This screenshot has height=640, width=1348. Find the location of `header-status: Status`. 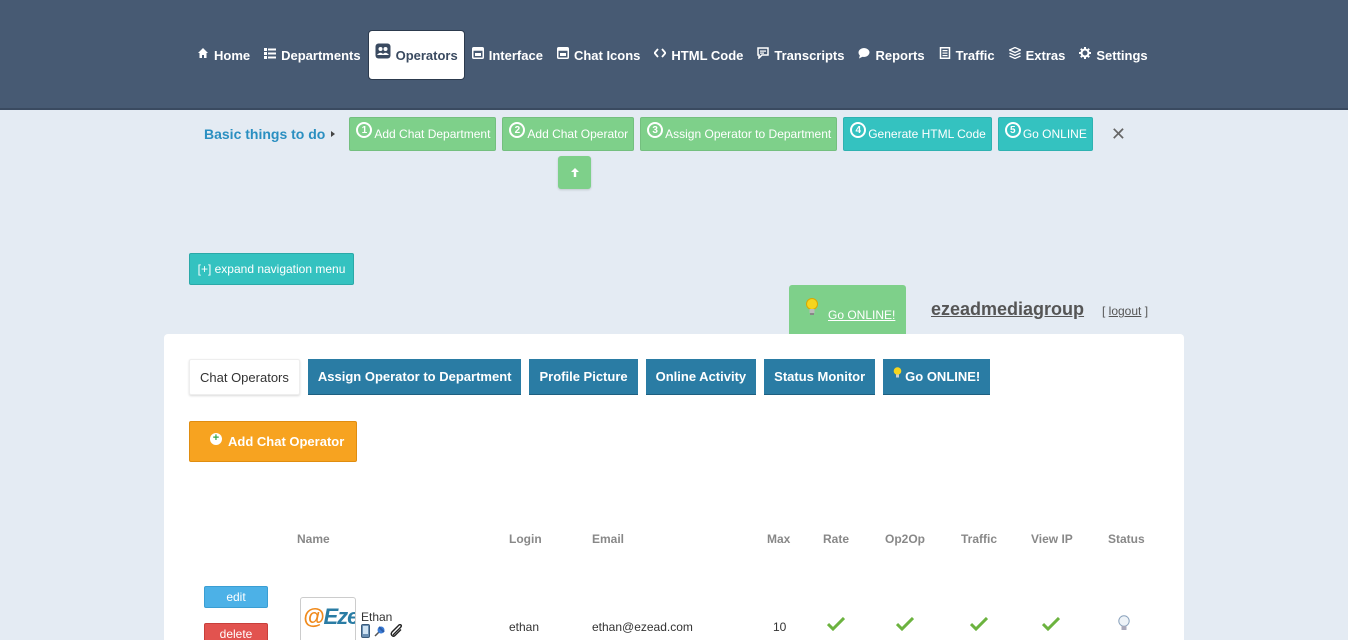

header-status: Status is located at coordinates (1126, 539).